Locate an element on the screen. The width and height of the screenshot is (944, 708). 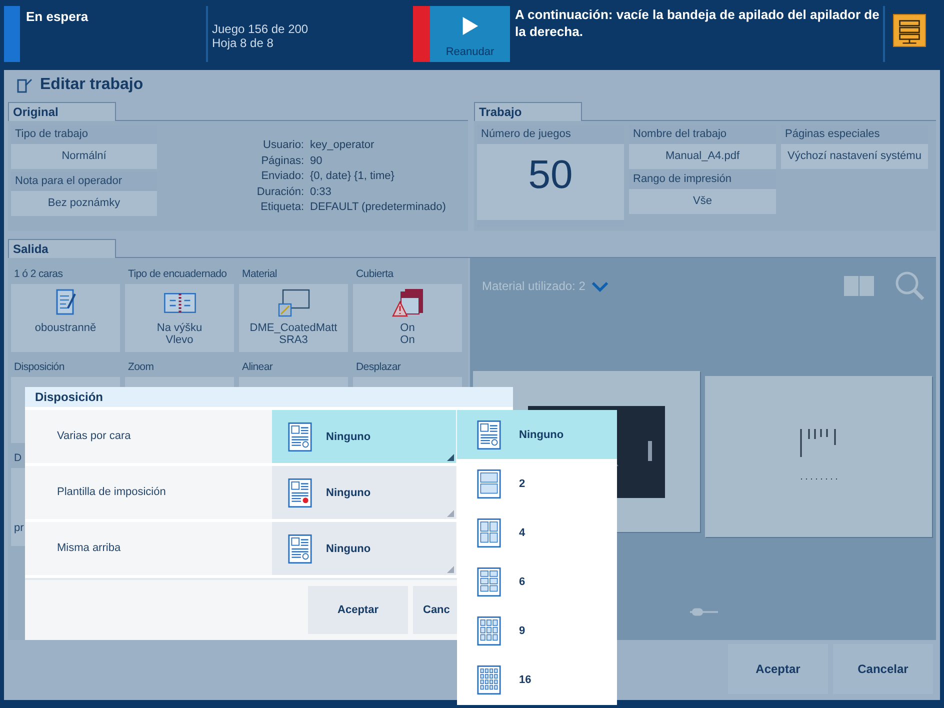
setting-value: Na výšku is located at coordinates (179, 328).